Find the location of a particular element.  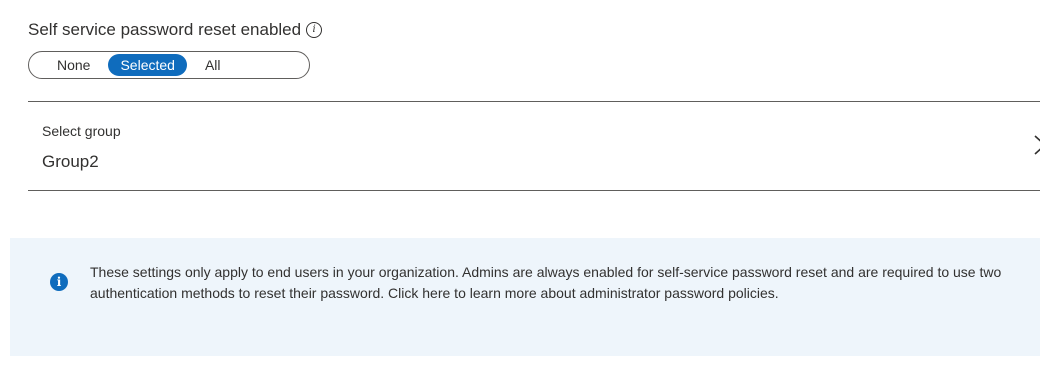

sspr-toggle-group: None Selected All is located at coordinates (169, 65).